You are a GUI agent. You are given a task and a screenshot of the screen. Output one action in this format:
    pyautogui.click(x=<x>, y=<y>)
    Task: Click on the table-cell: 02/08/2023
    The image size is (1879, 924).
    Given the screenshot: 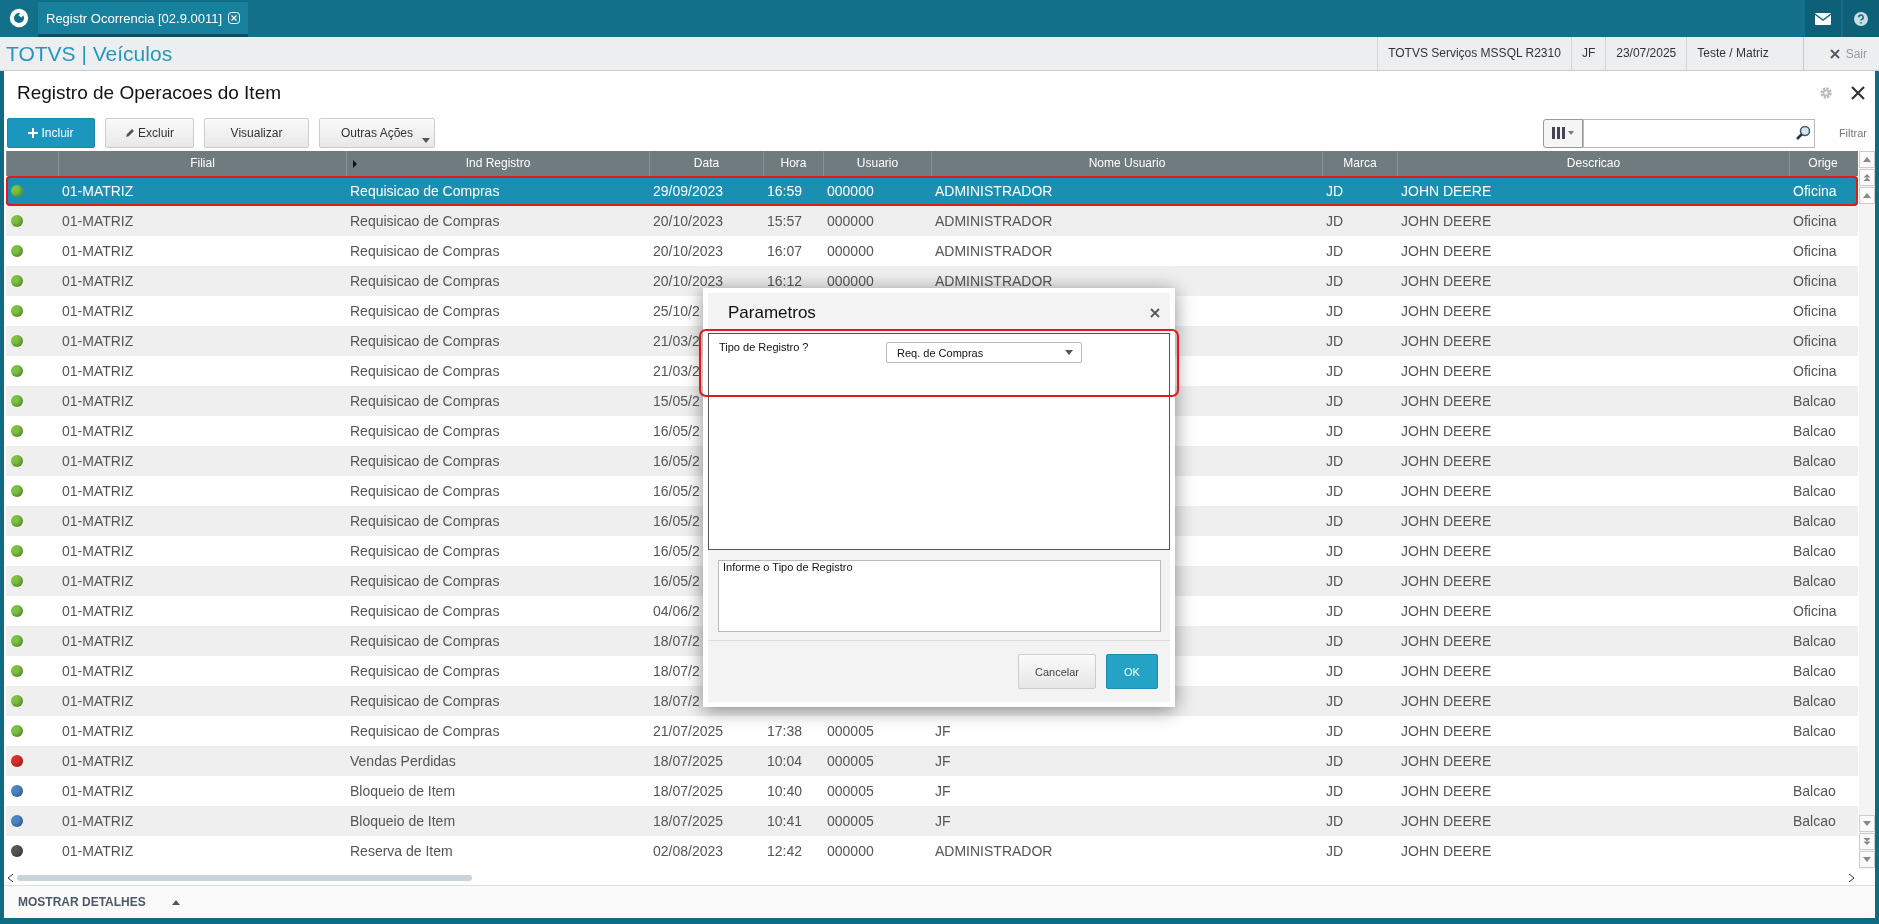 What is the action you would take?
    pyautogui.click(x=688, y=851)
    